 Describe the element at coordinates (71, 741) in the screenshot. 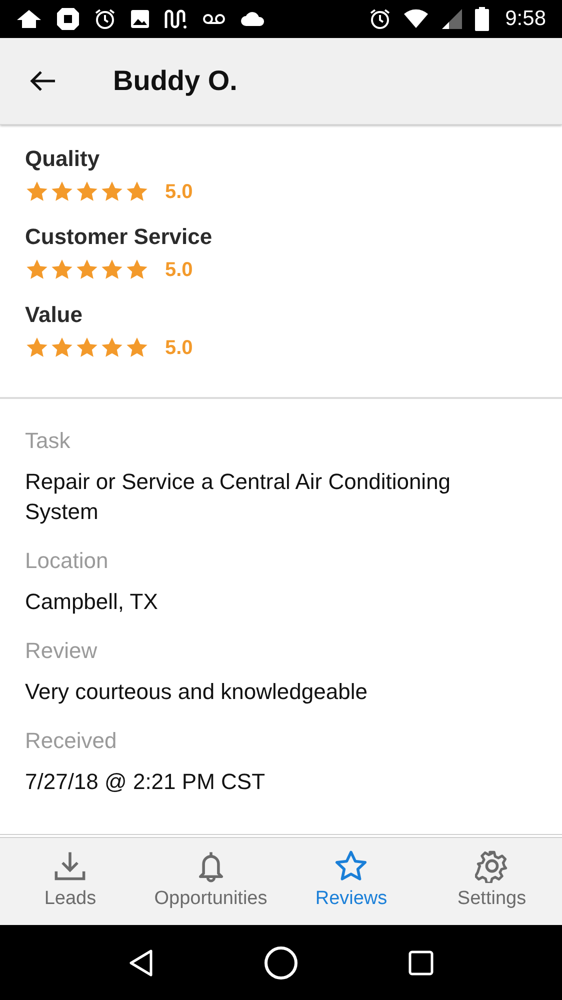

I see `detail-label: Received` at that location.